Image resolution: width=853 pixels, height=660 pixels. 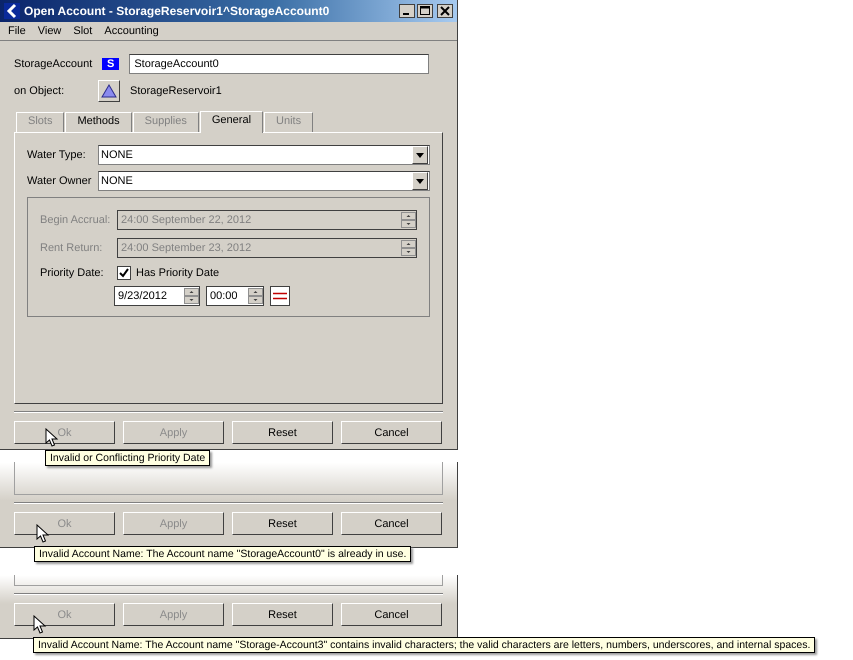 What do you see at coordinates (127, 458) in the screenshot?
I see `tooltip: Invalid or Conflicting Priority Date` at bounding box center [127, 458].